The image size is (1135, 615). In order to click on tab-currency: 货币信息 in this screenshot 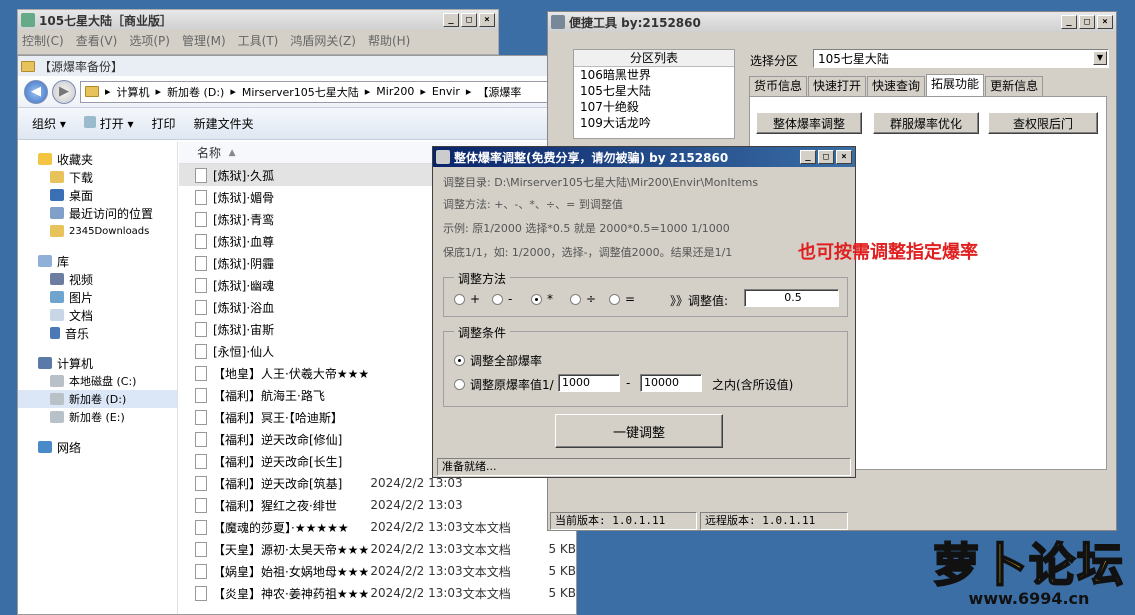, I will do `click(778, 86)`.